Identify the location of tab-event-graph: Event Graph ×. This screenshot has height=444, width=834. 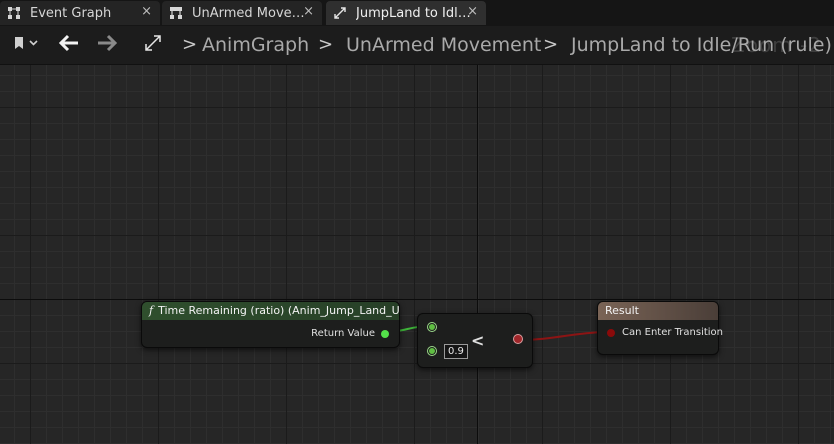
(80, 13).